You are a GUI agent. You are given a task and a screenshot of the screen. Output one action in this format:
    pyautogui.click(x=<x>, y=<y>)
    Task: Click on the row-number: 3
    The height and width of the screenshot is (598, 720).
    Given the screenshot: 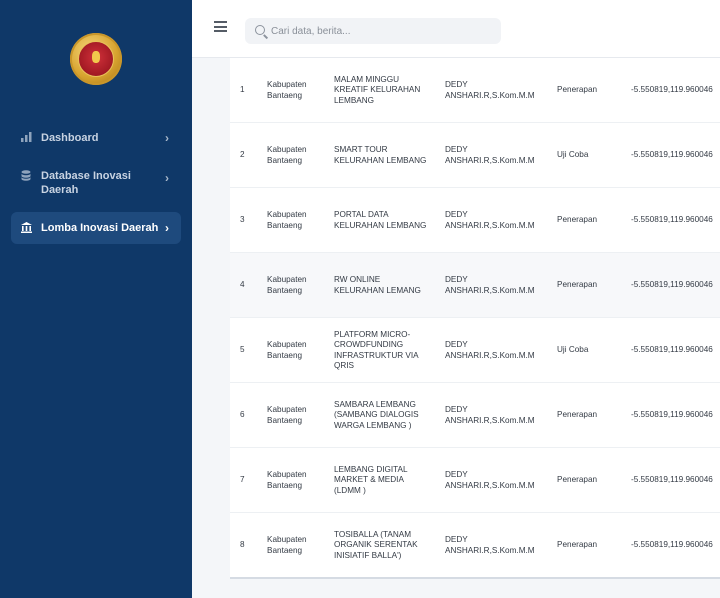 What is the action you would take?
    pyautogui.click(x=242, y=220)
    